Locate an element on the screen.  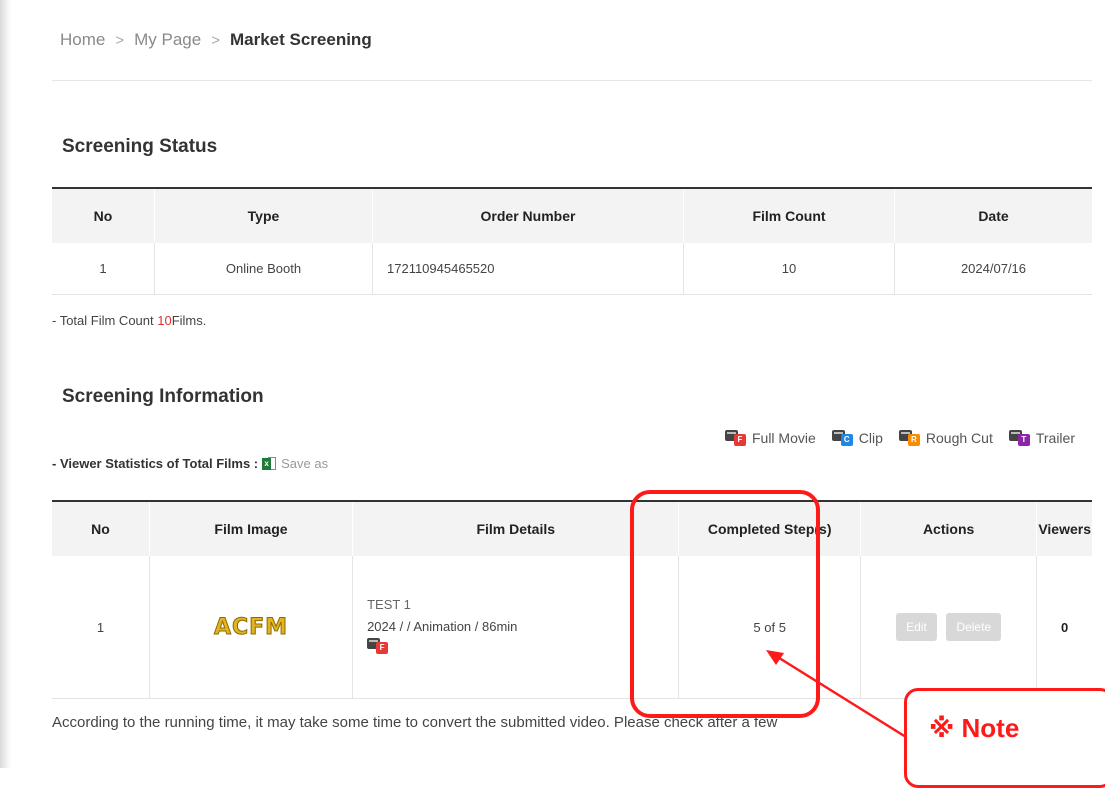
viewer-statistics-label: - Viewer Statistics of Total Films : is located at coordinates (155, 463).